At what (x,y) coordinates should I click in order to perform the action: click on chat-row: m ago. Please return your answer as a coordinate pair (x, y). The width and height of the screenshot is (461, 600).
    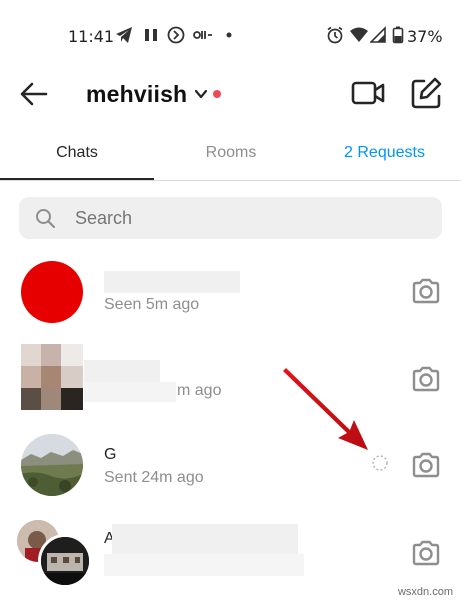
    Looking at the image, I should click on (230, 377).